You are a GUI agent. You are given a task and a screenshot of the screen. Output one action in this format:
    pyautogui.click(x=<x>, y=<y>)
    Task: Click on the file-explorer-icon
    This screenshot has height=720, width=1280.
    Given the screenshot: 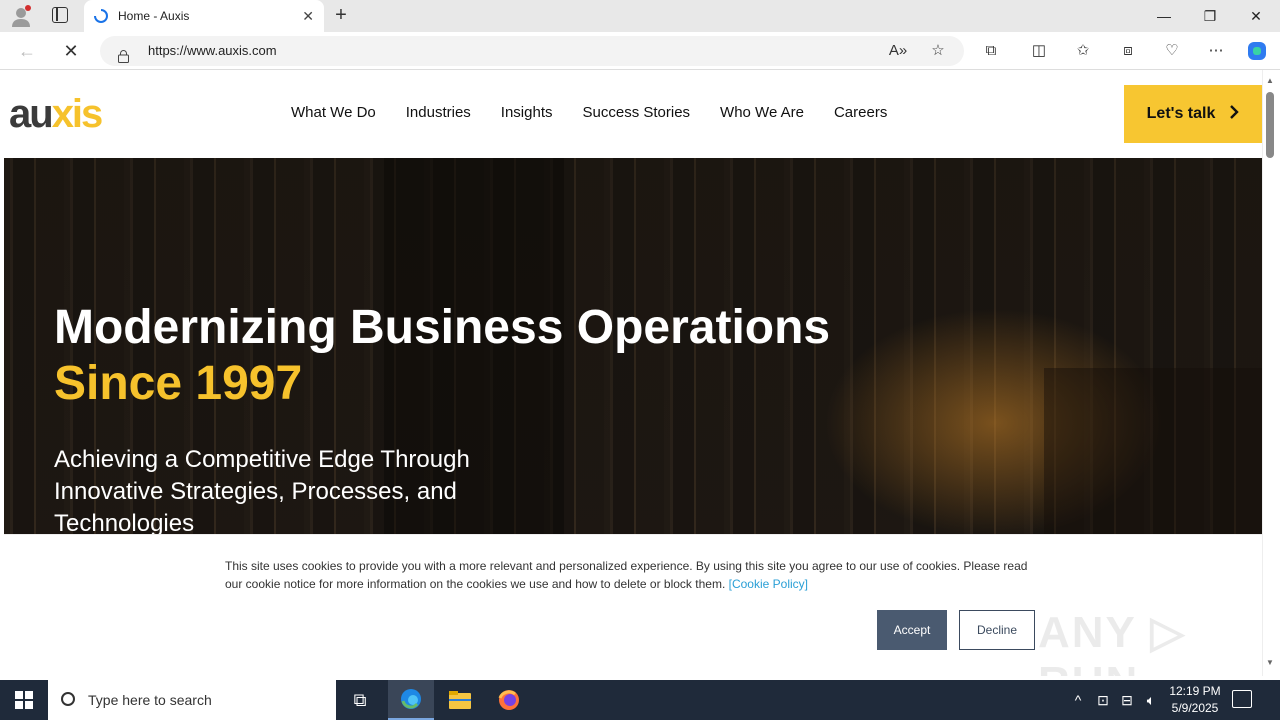 What is the action you would take?
    pyautogui.click(x=460, y=700)
    